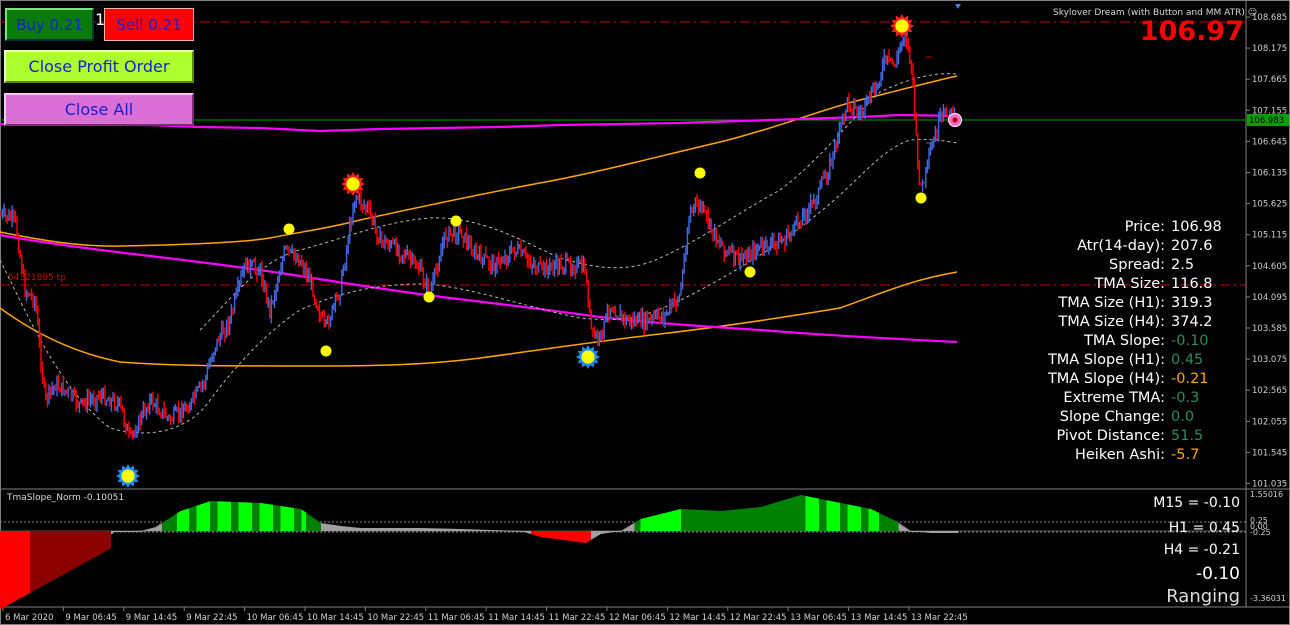 This screenshot has height=625, width=1290. Describe the element at coordinates (49, 24) in the screenshot. I see `buy-button: Buy 0.21` at that location.